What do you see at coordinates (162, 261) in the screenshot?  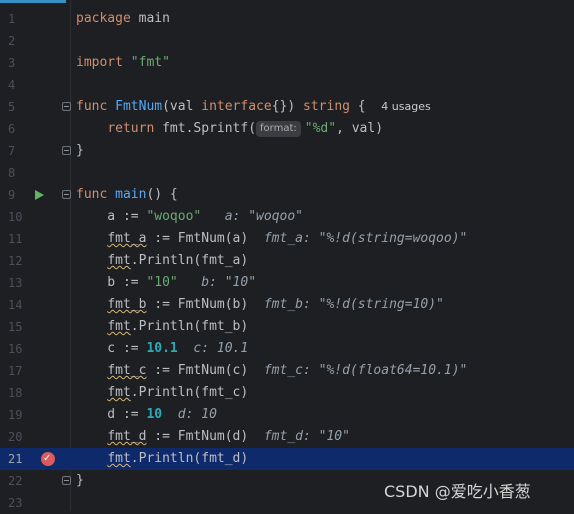 I see `code-text: fmt.Println(fmt_a)` at bounding box center [162, 261].